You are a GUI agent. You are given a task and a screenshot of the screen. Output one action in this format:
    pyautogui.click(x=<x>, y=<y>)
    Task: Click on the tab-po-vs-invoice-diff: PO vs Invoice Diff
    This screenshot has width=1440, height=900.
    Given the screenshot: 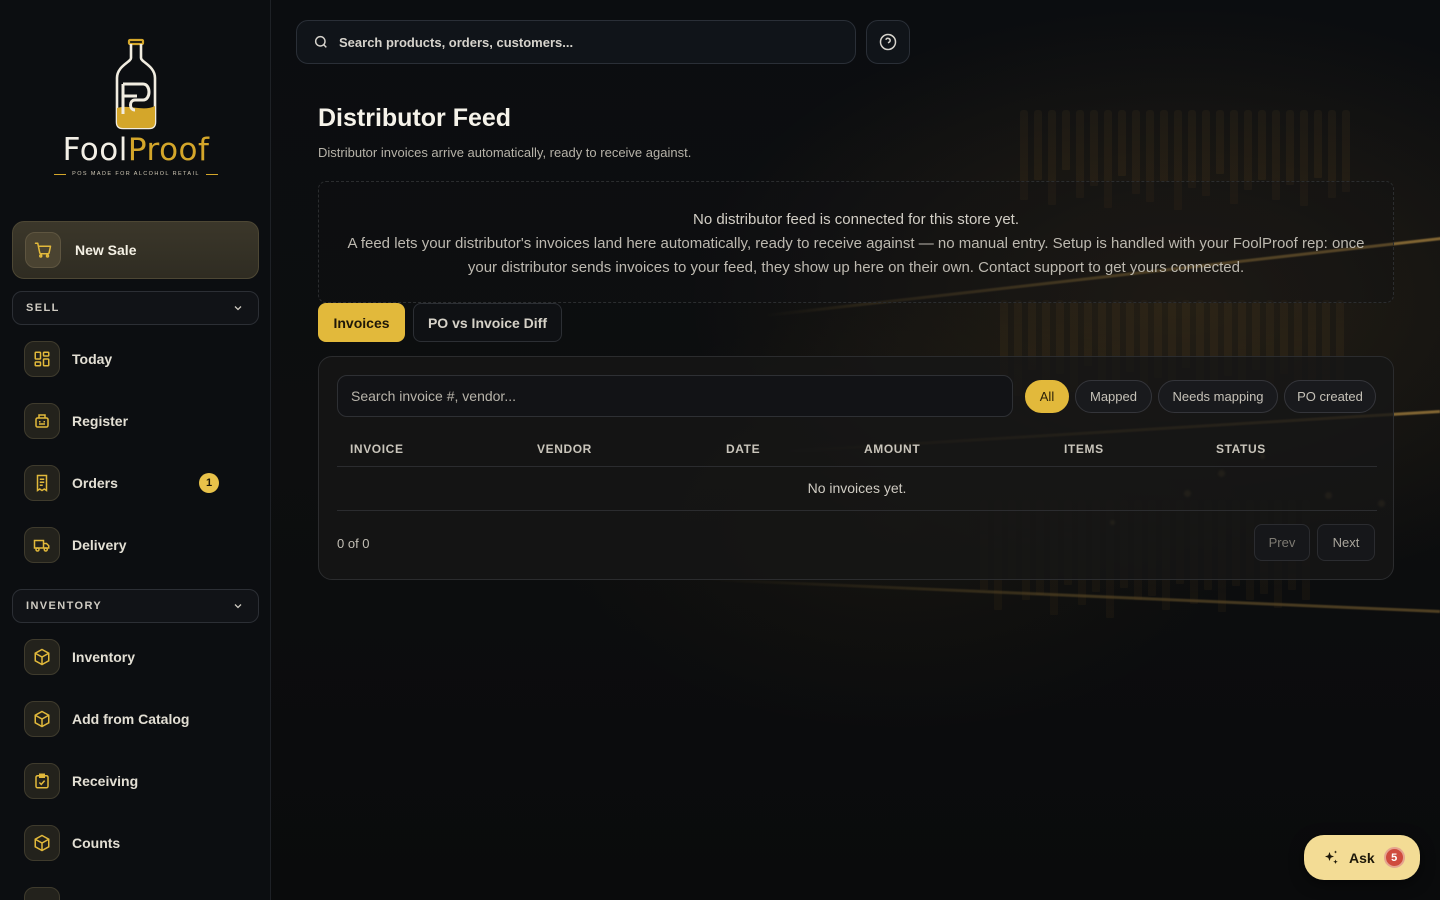 What is the action you would take?
    pyautogui.click(x=487, y=322)
    